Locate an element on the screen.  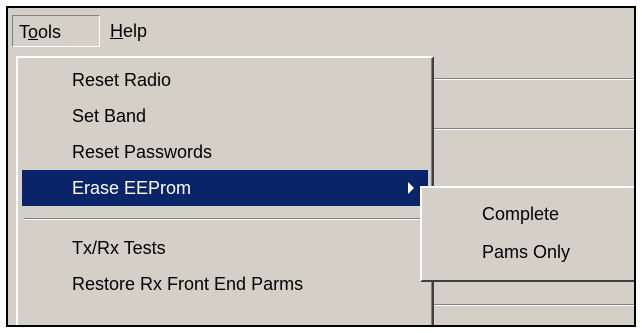
menu-item-set-band: Set Band is located at coordinates (225, 116).